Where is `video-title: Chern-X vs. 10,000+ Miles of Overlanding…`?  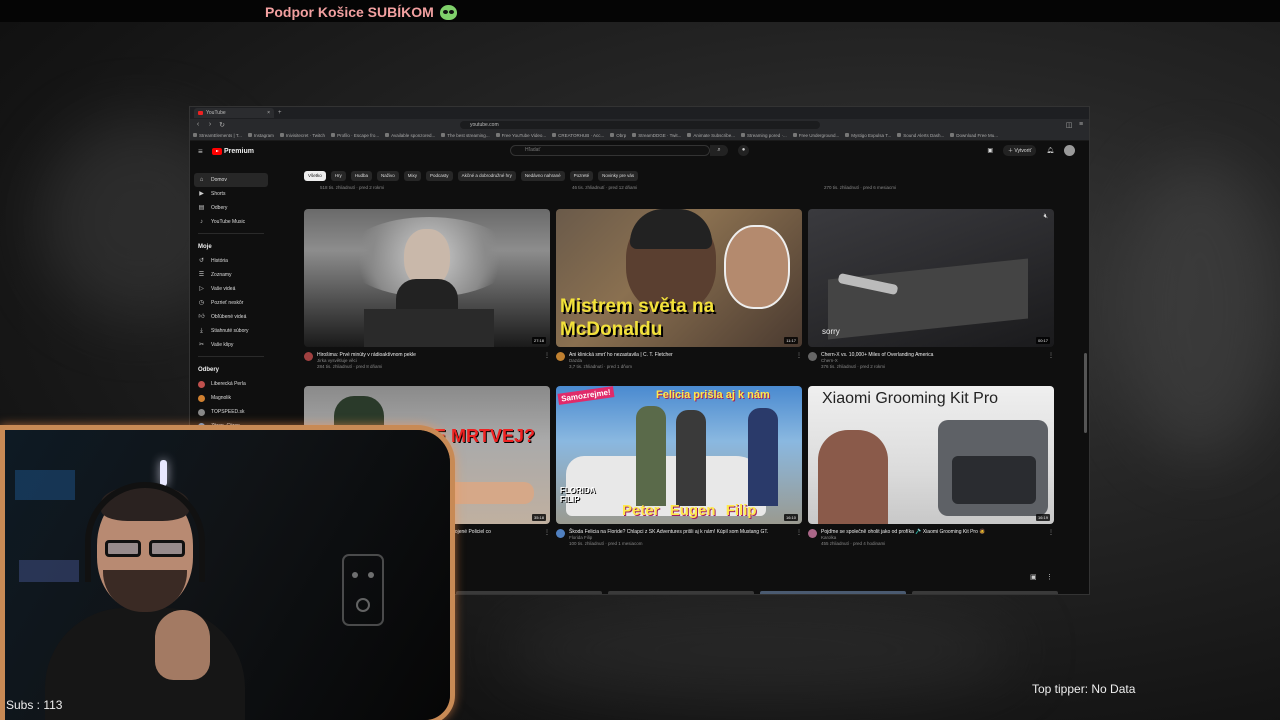
video-title: Chern-X vs. 10,000+ Miles of Overlanding… is located at coordinates (877, 355).